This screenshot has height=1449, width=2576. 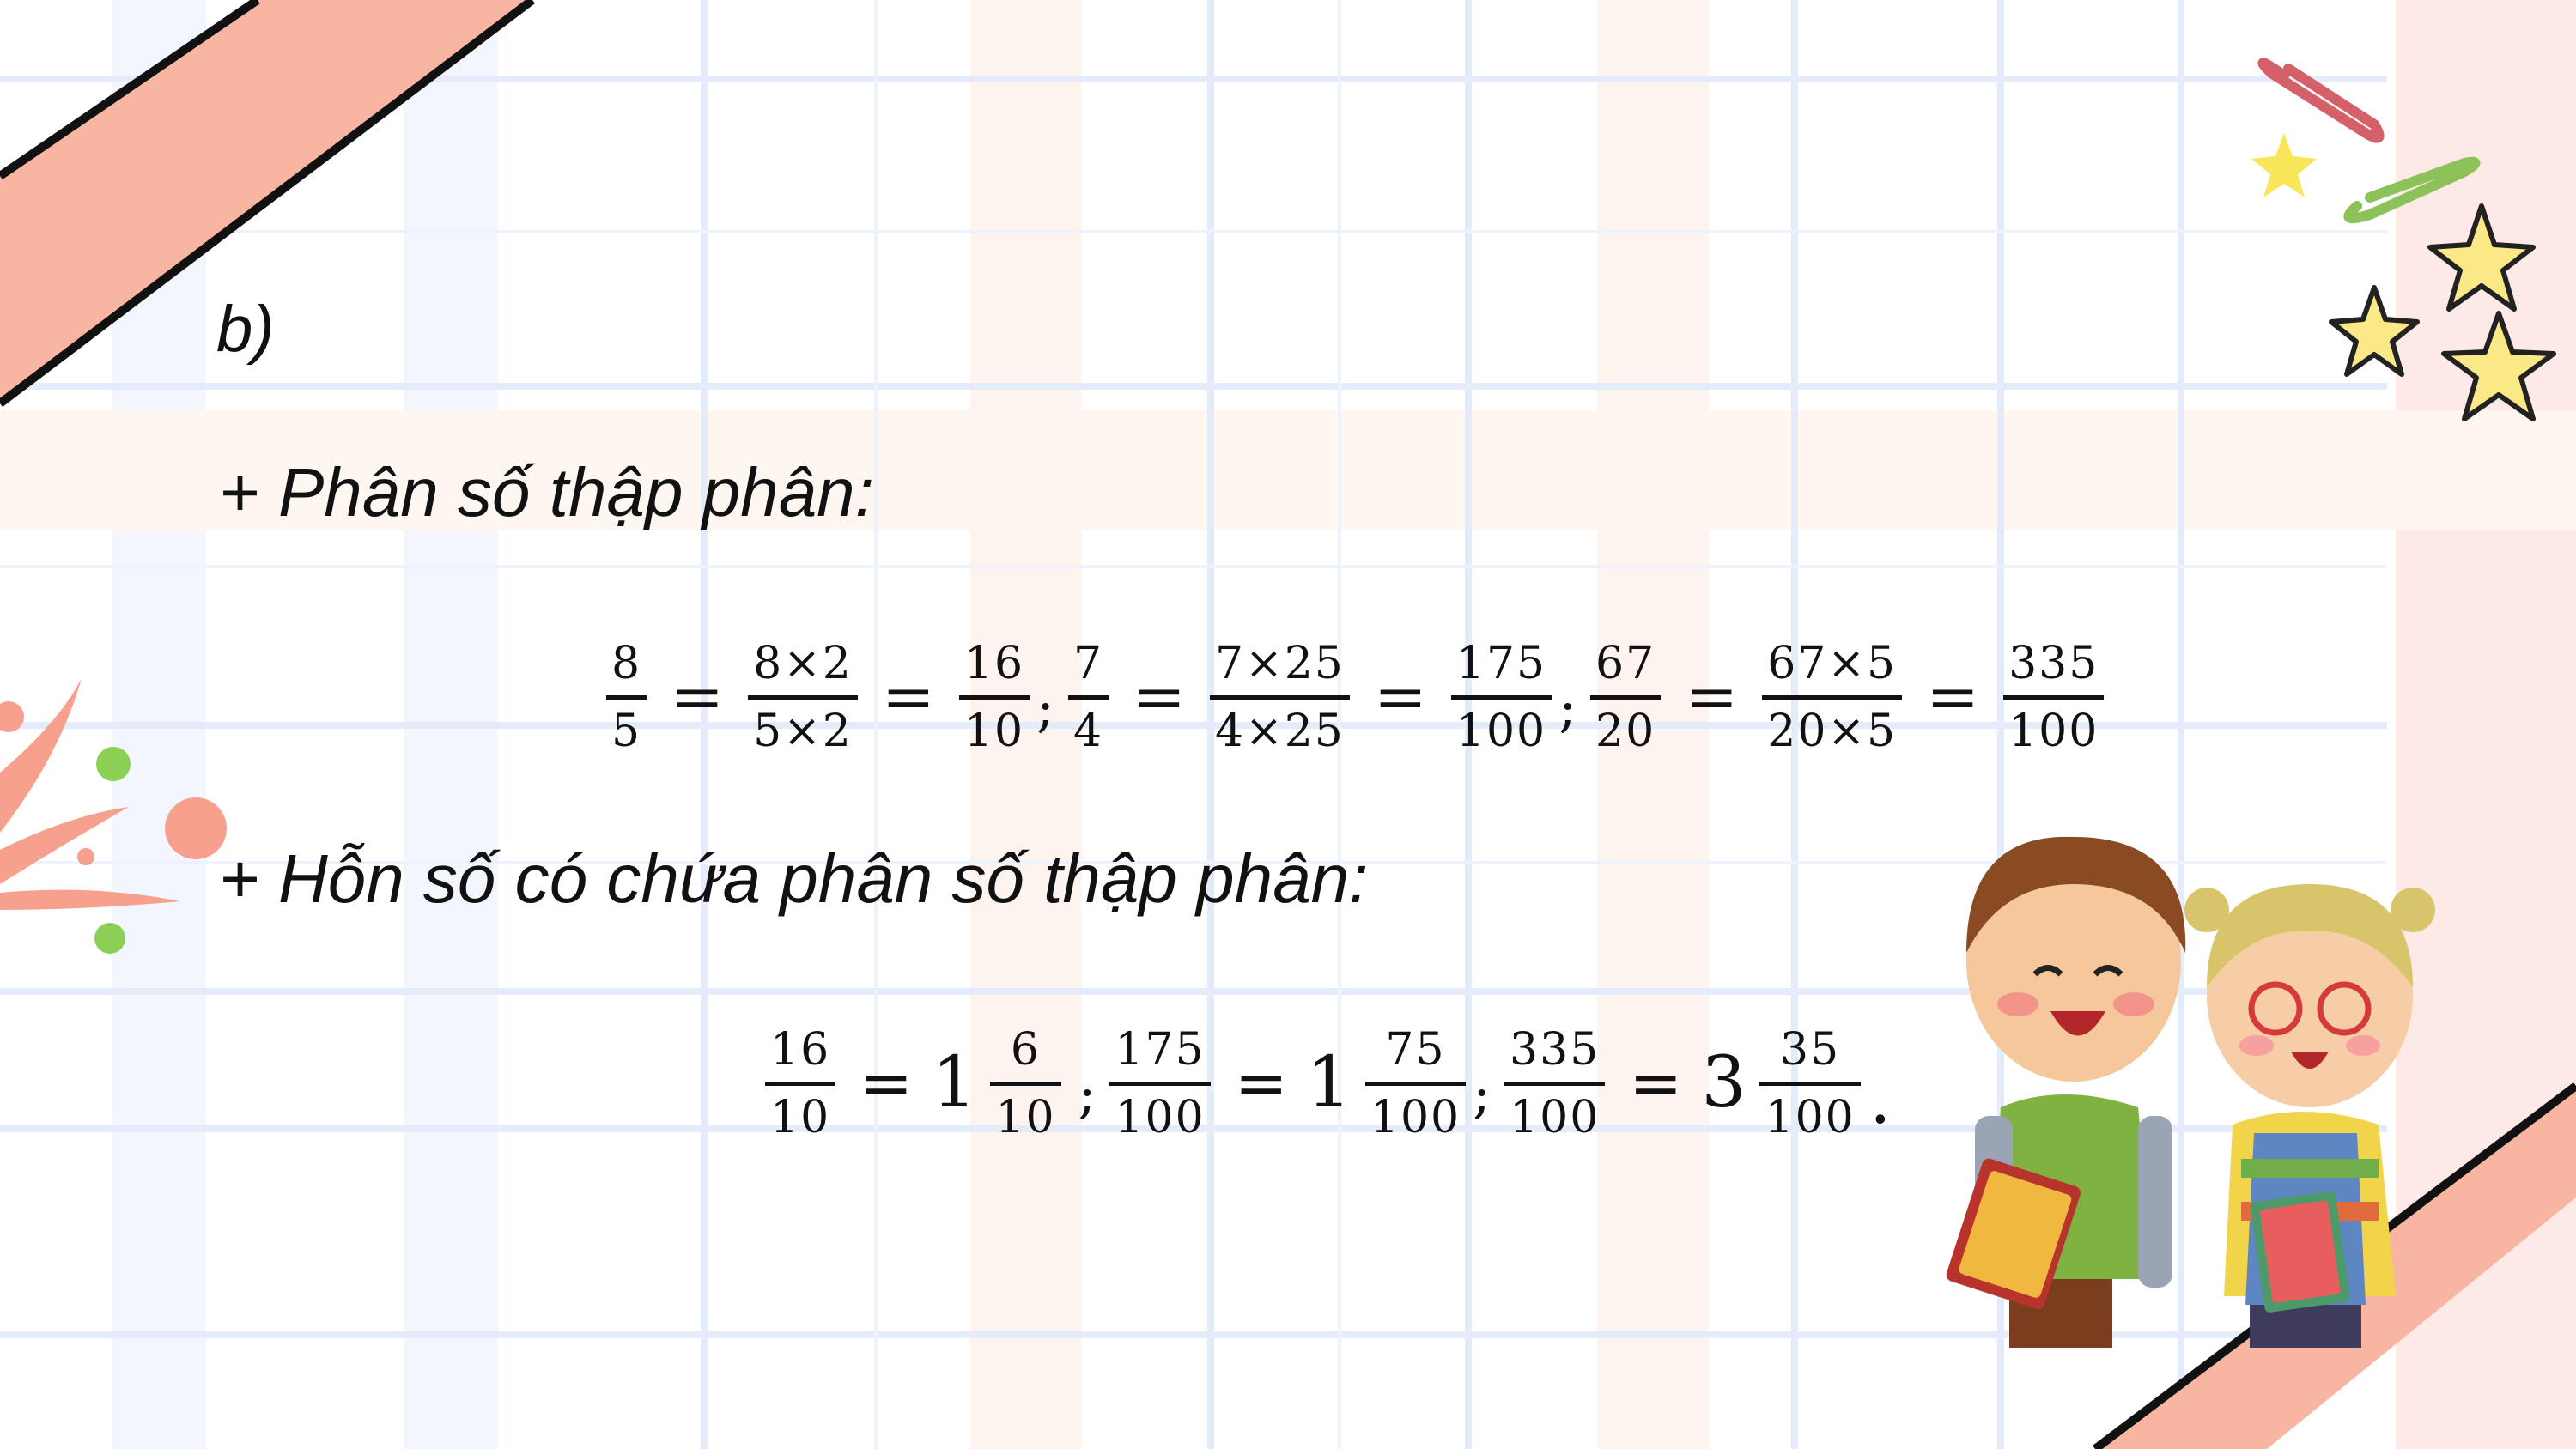 I want to click on heading-mixed-numbers: + Hỗn số có chứa phân số thập phân:, so click(x=794, y=878).